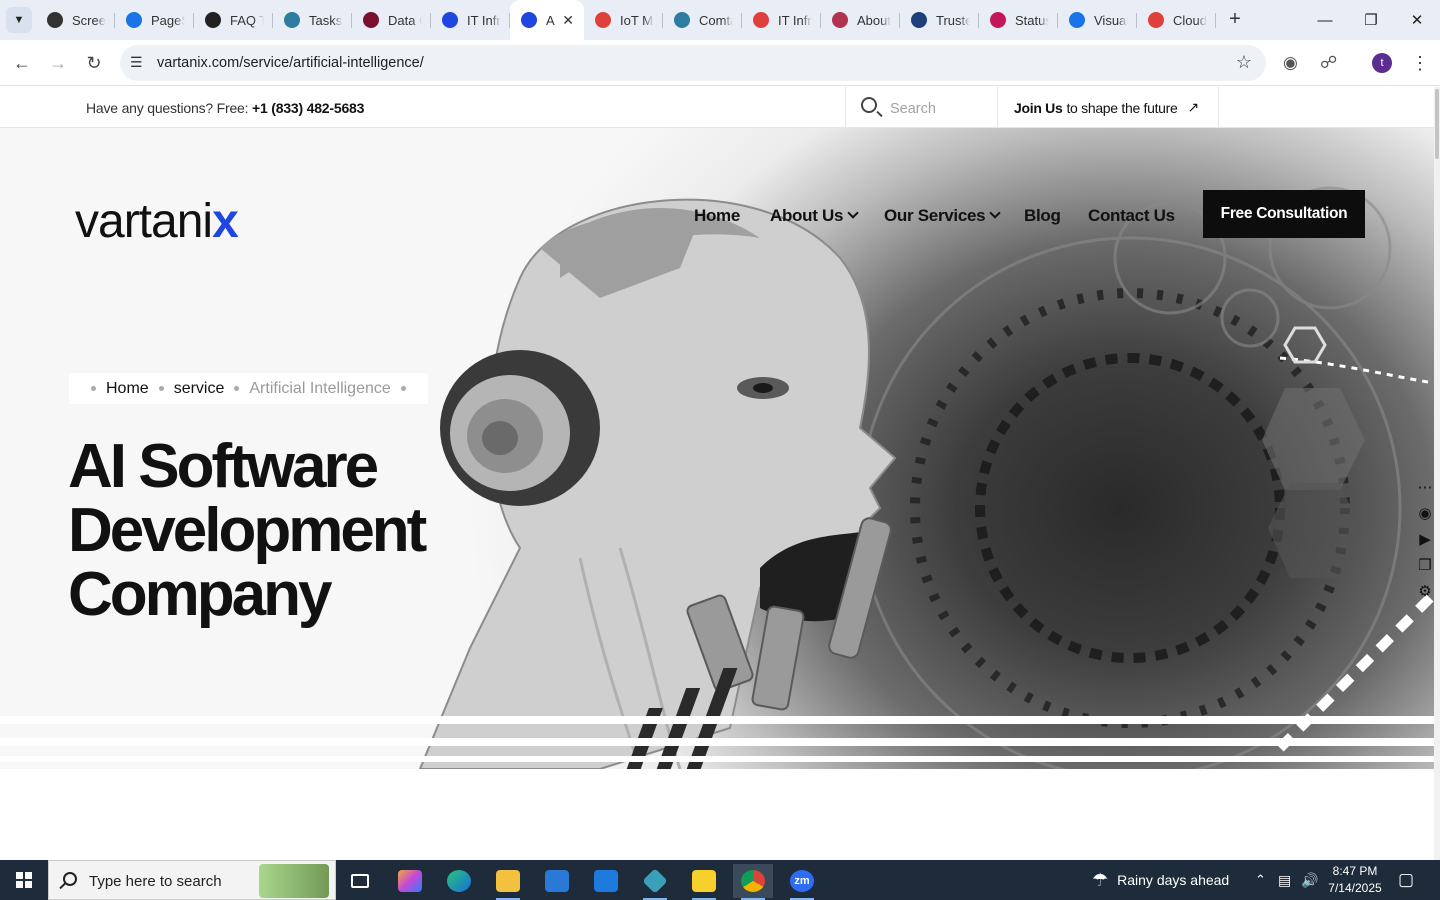 The width and height of the screenshot is (1440, 900). What do you see at coordinates (869, 105) in the screenshot?
I see `search-icon` at bounding box center [869, 105].